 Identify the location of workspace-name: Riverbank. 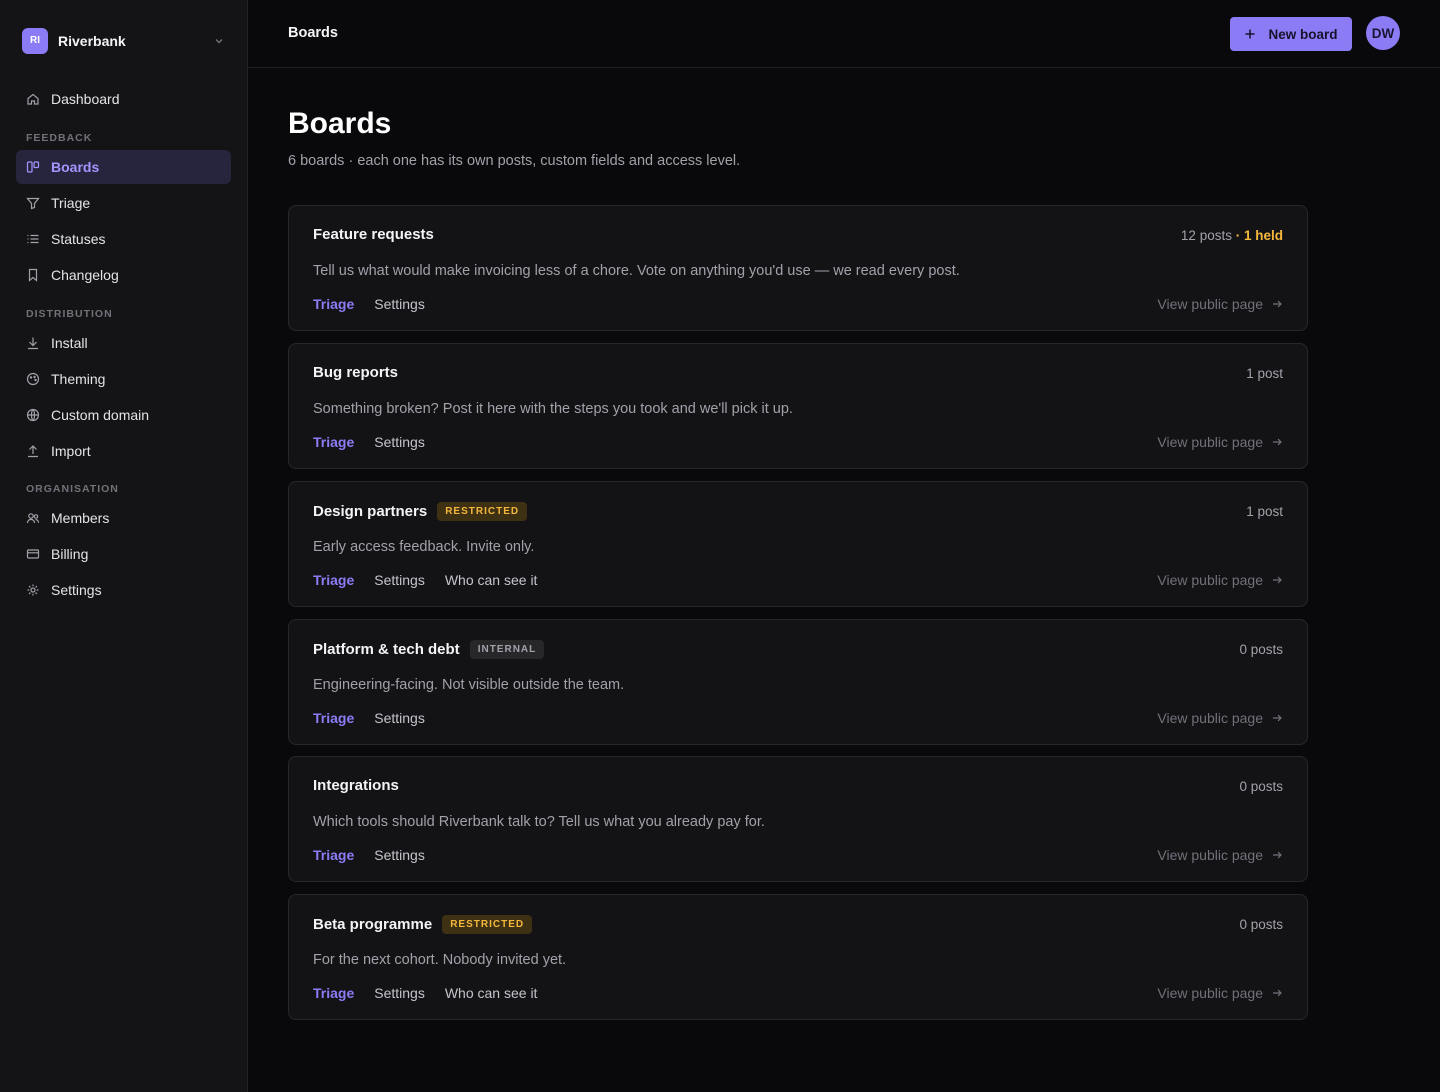
(92, 40).